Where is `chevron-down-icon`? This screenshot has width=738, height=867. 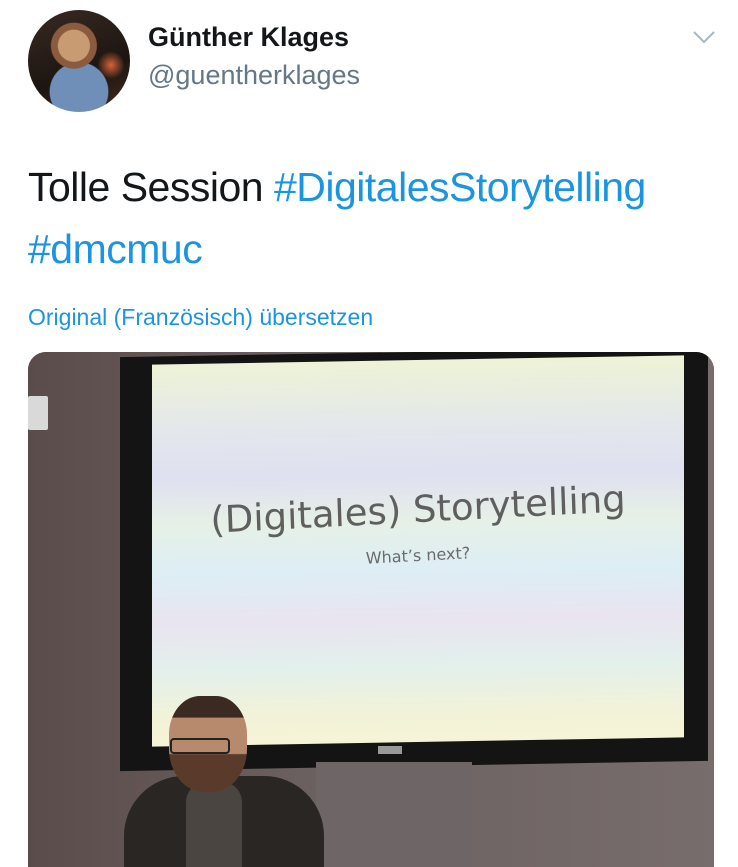 chevron-down-icon is located at coordinates (704, 37).